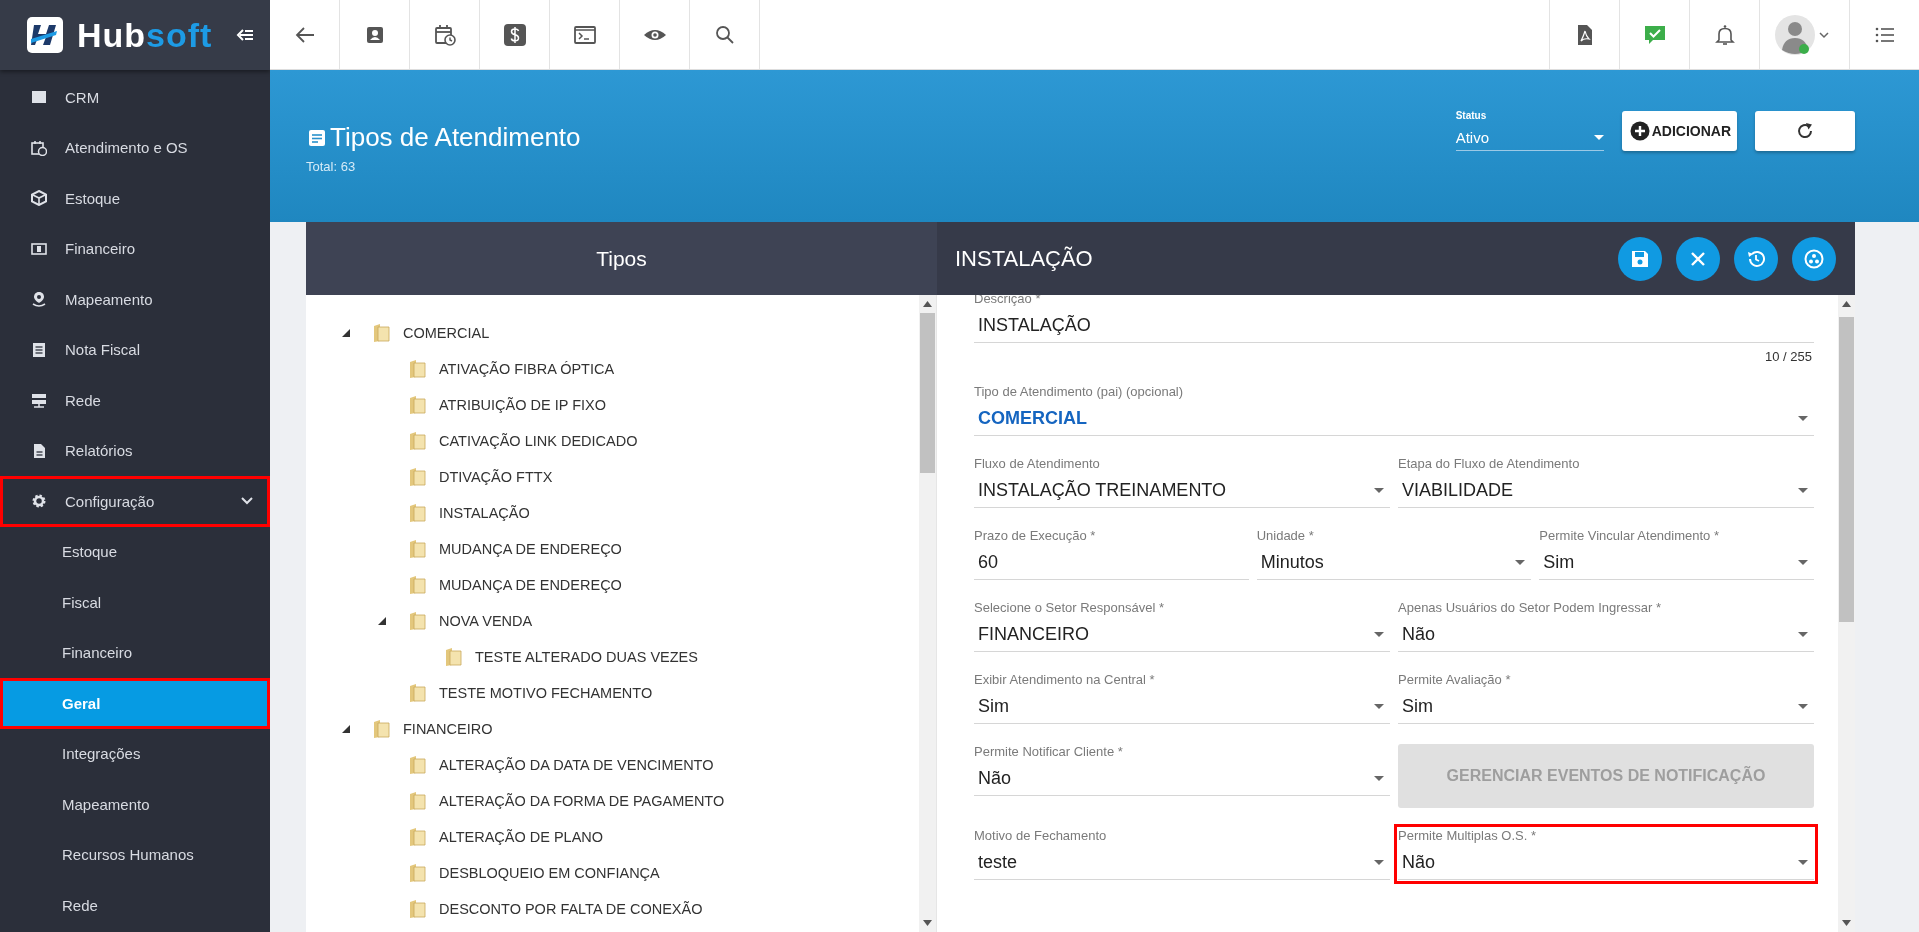 This screenshot has height=932, width=1919. Describe the element at coordinates (135, 147) in the screenshot. I see `sidebar-item: Atendimento e OS` at that location.